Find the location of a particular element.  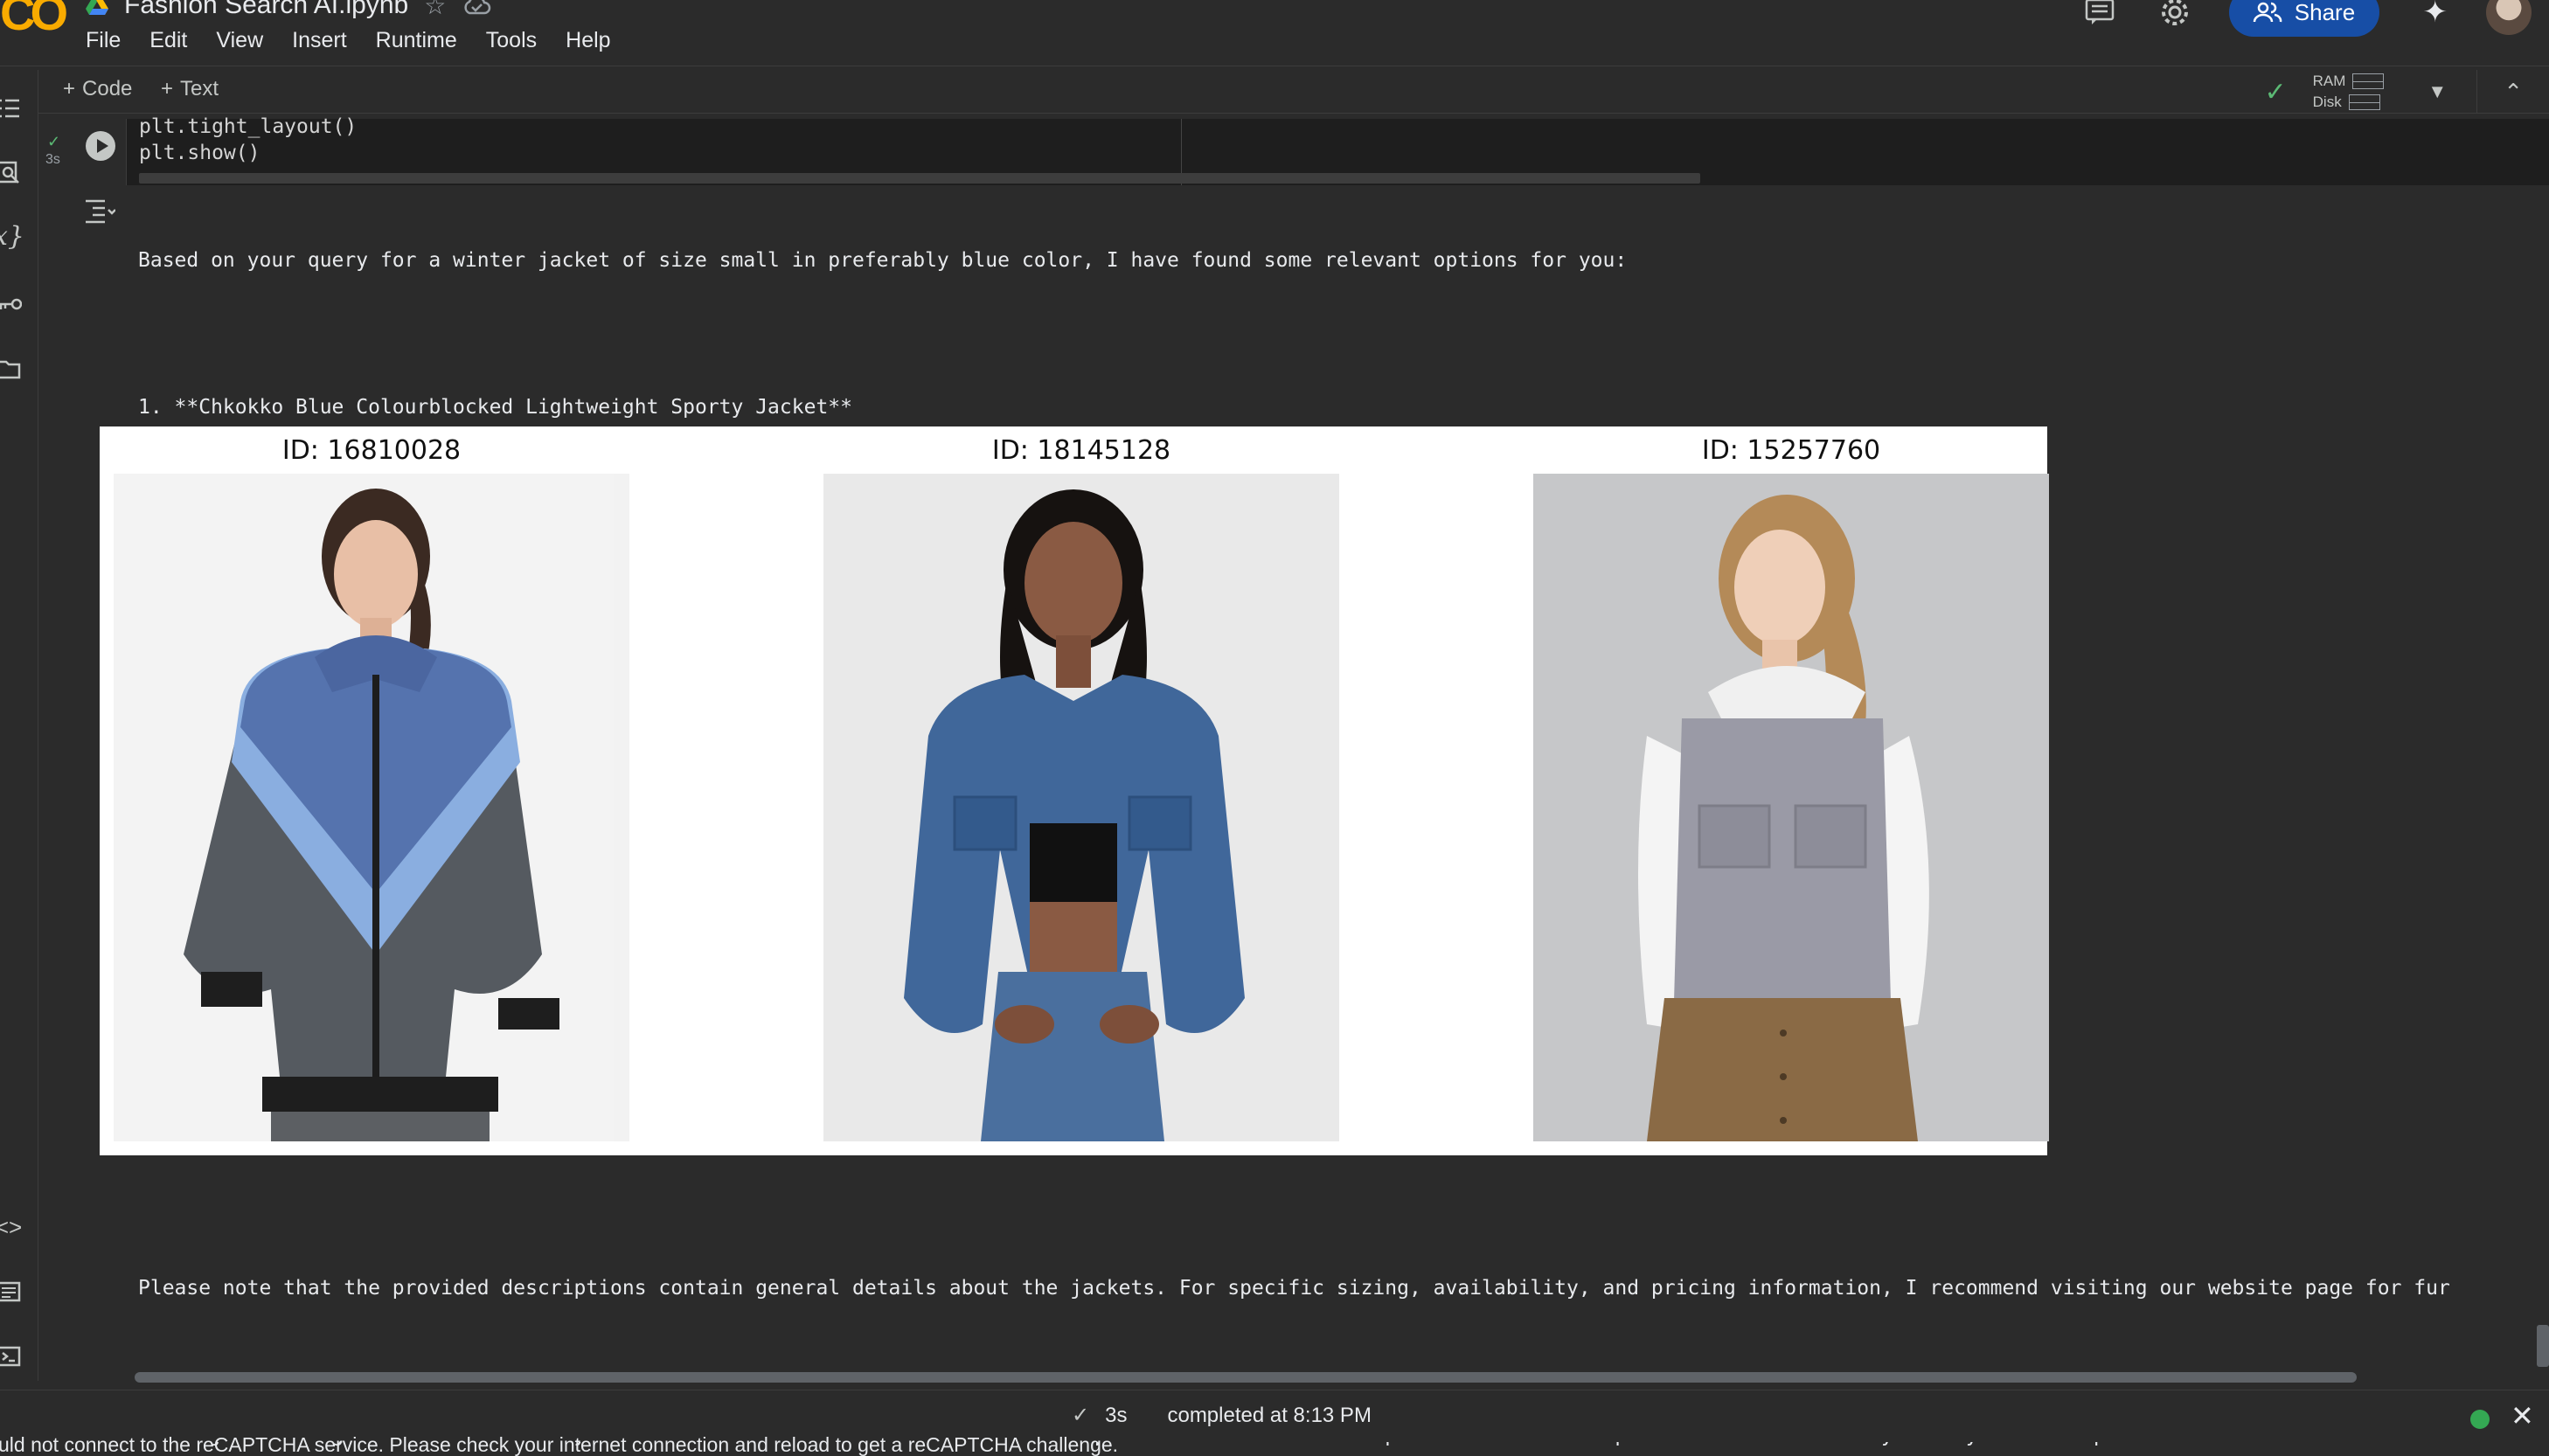

code-line: plt.tight_layout() is located at coordinates (248, 126).